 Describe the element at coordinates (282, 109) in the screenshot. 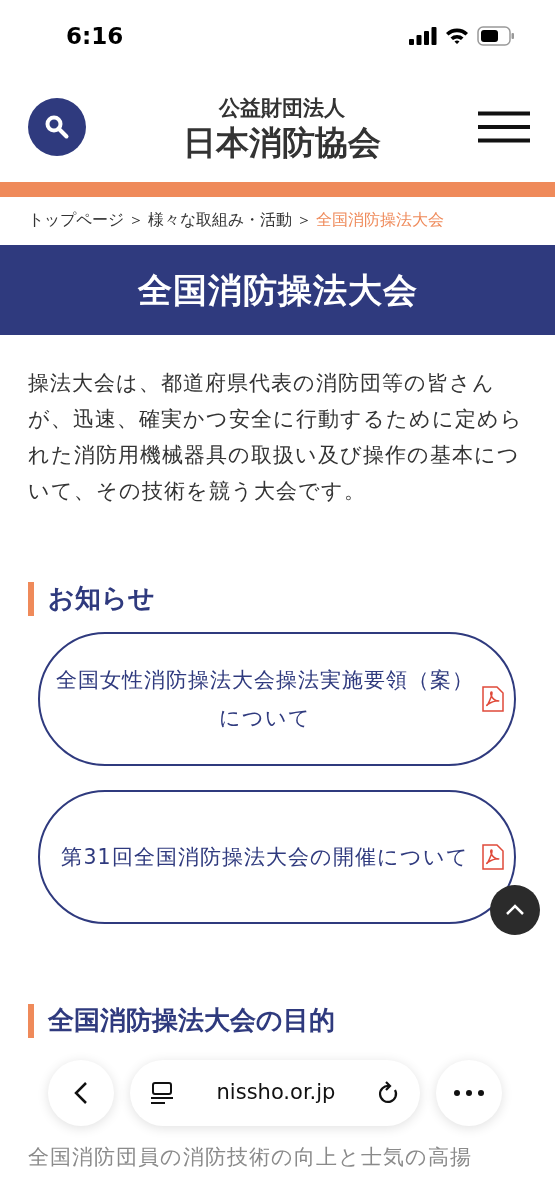

I see `org-type: 公益財団法人` at that location.